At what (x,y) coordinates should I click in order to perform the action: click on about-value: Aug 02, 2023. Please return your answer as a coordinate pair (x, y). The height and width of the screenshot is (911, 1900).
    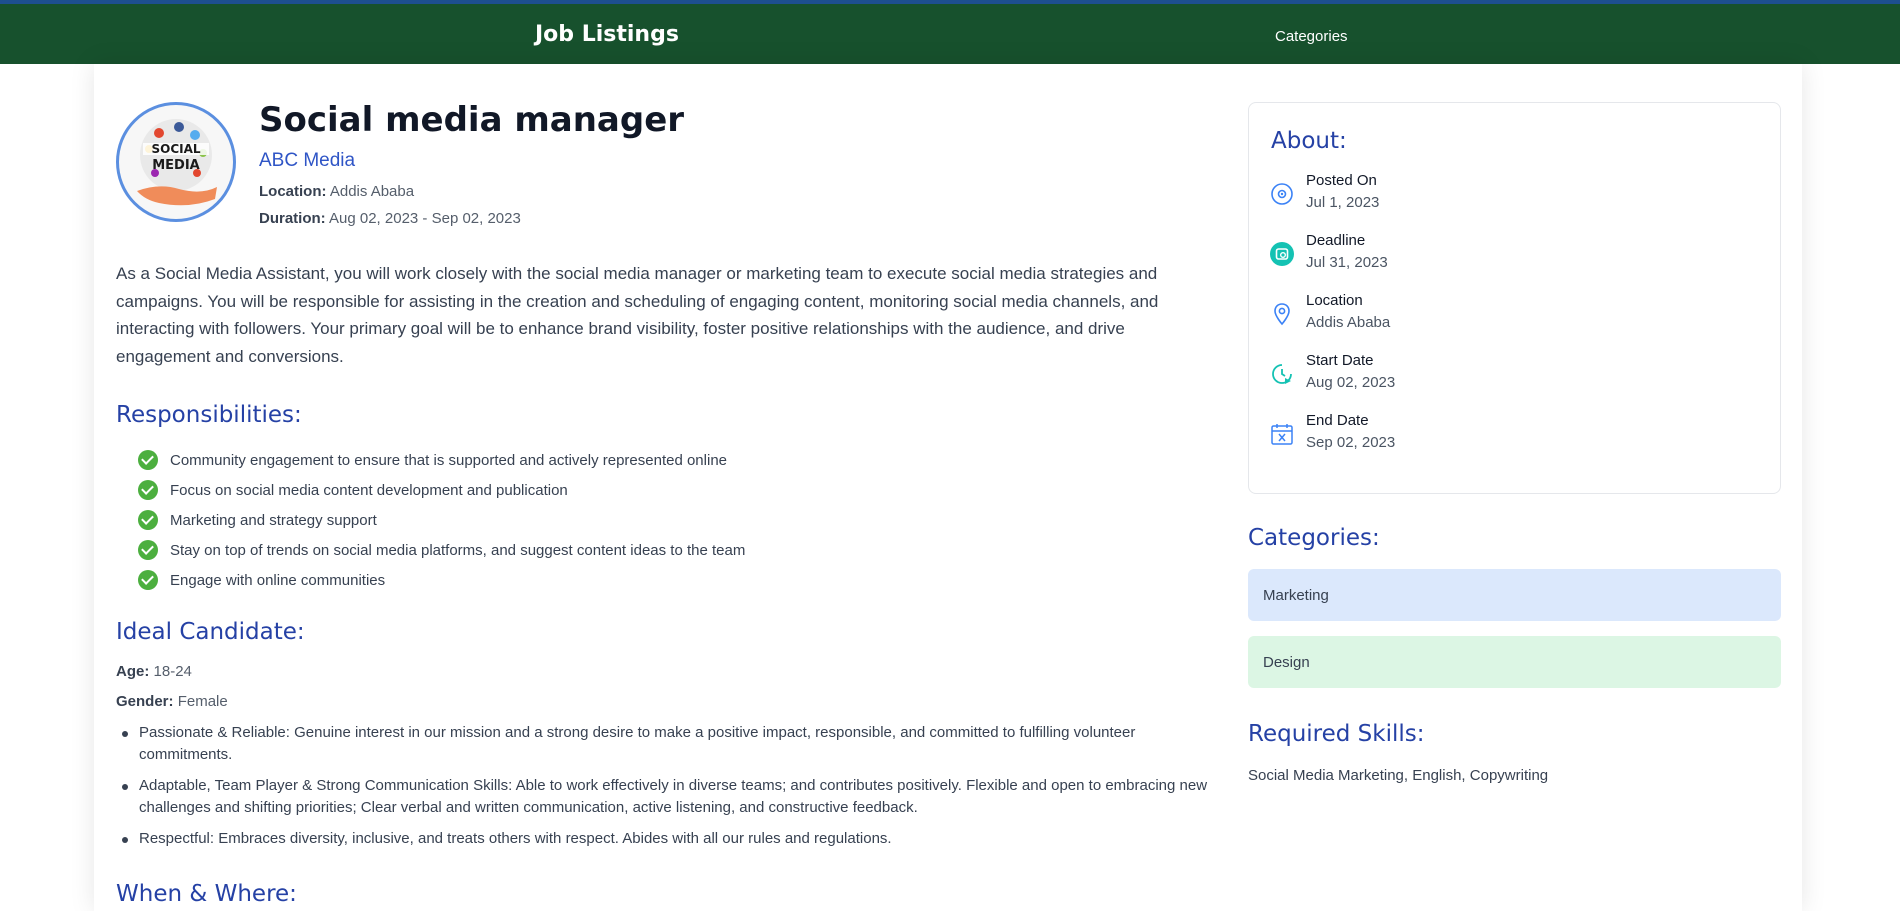
    Looking at the image, I should click on (1351, 382).